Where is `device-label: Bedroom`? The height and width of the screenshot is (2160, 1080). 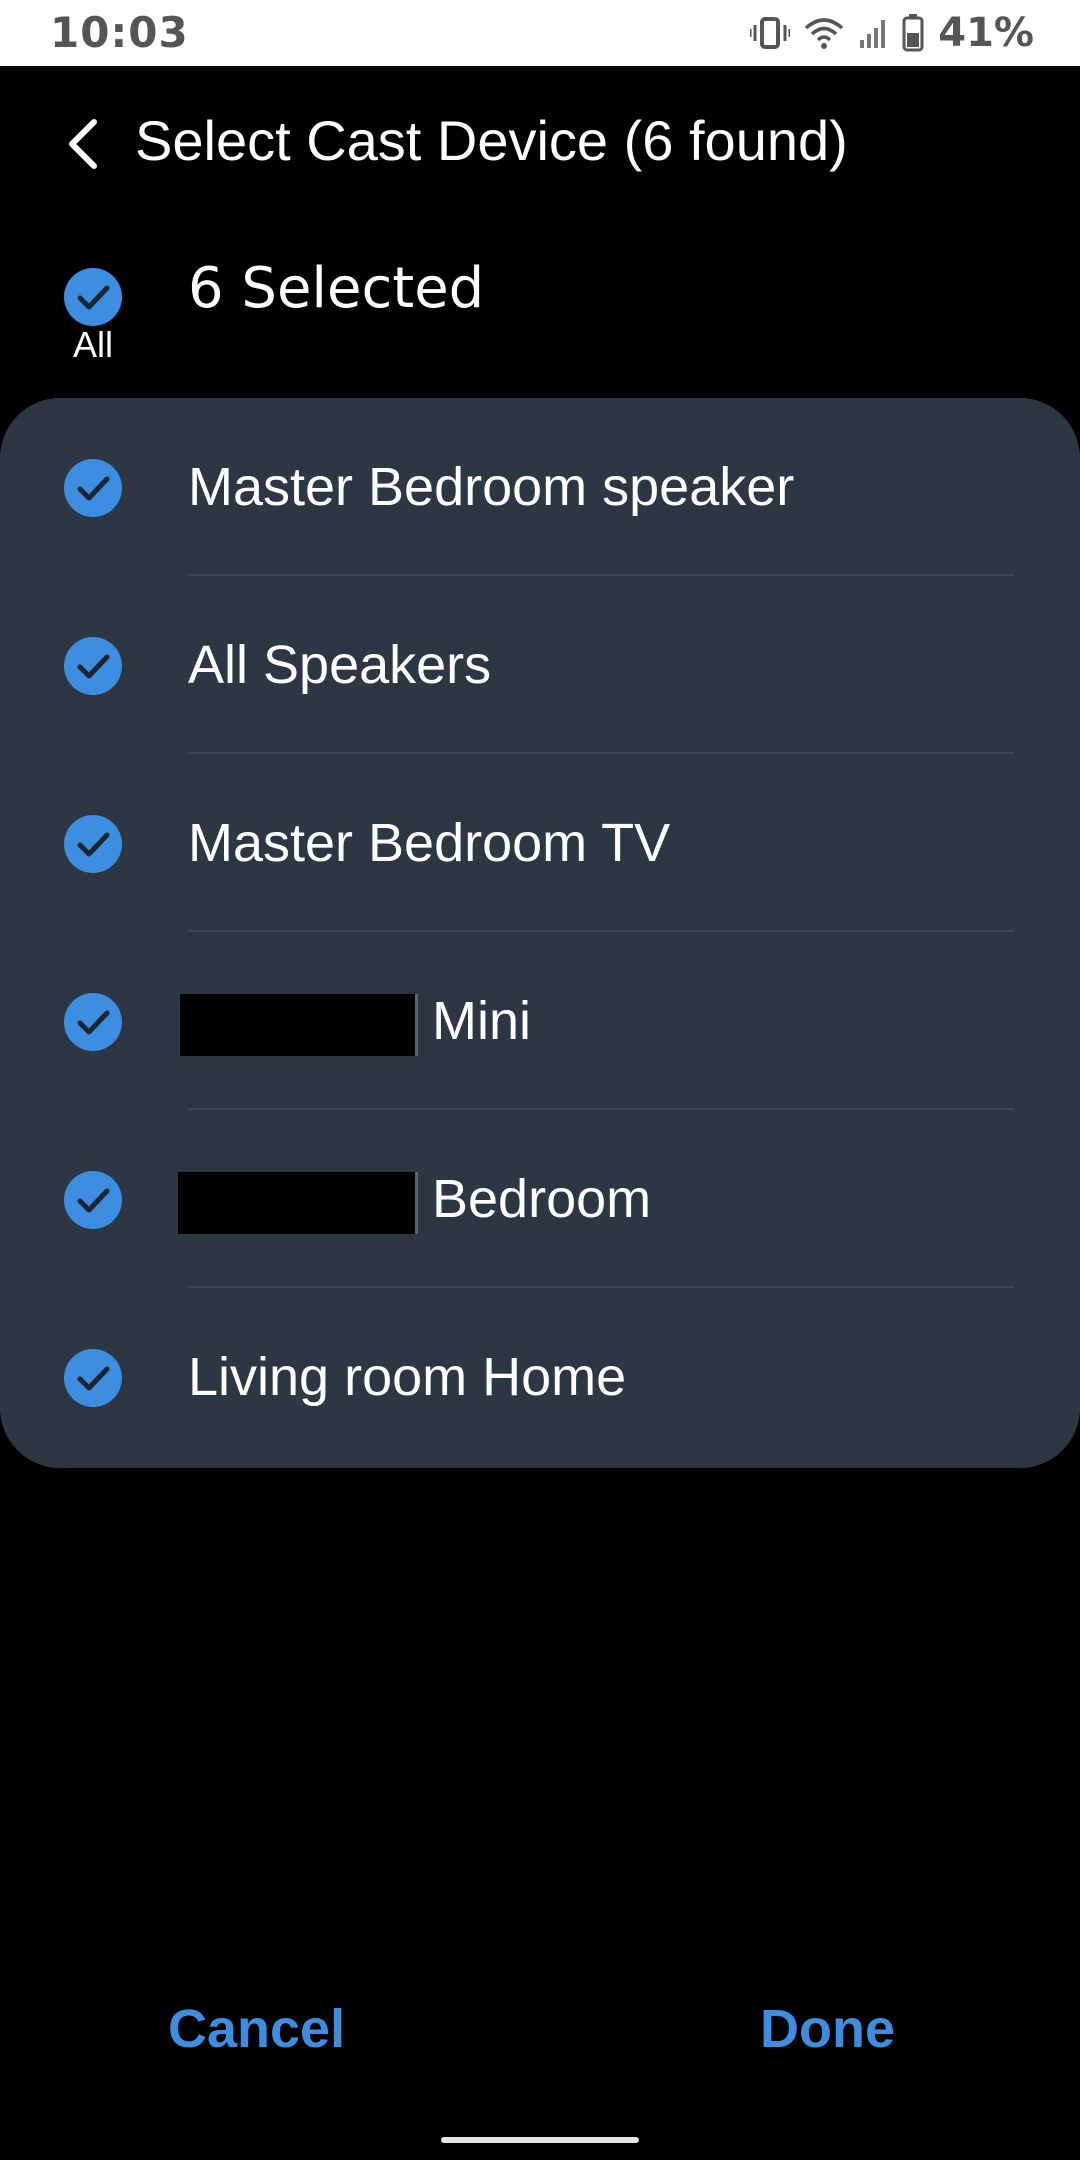 device-label: Bedroom is located at coordinates (542, 1199).